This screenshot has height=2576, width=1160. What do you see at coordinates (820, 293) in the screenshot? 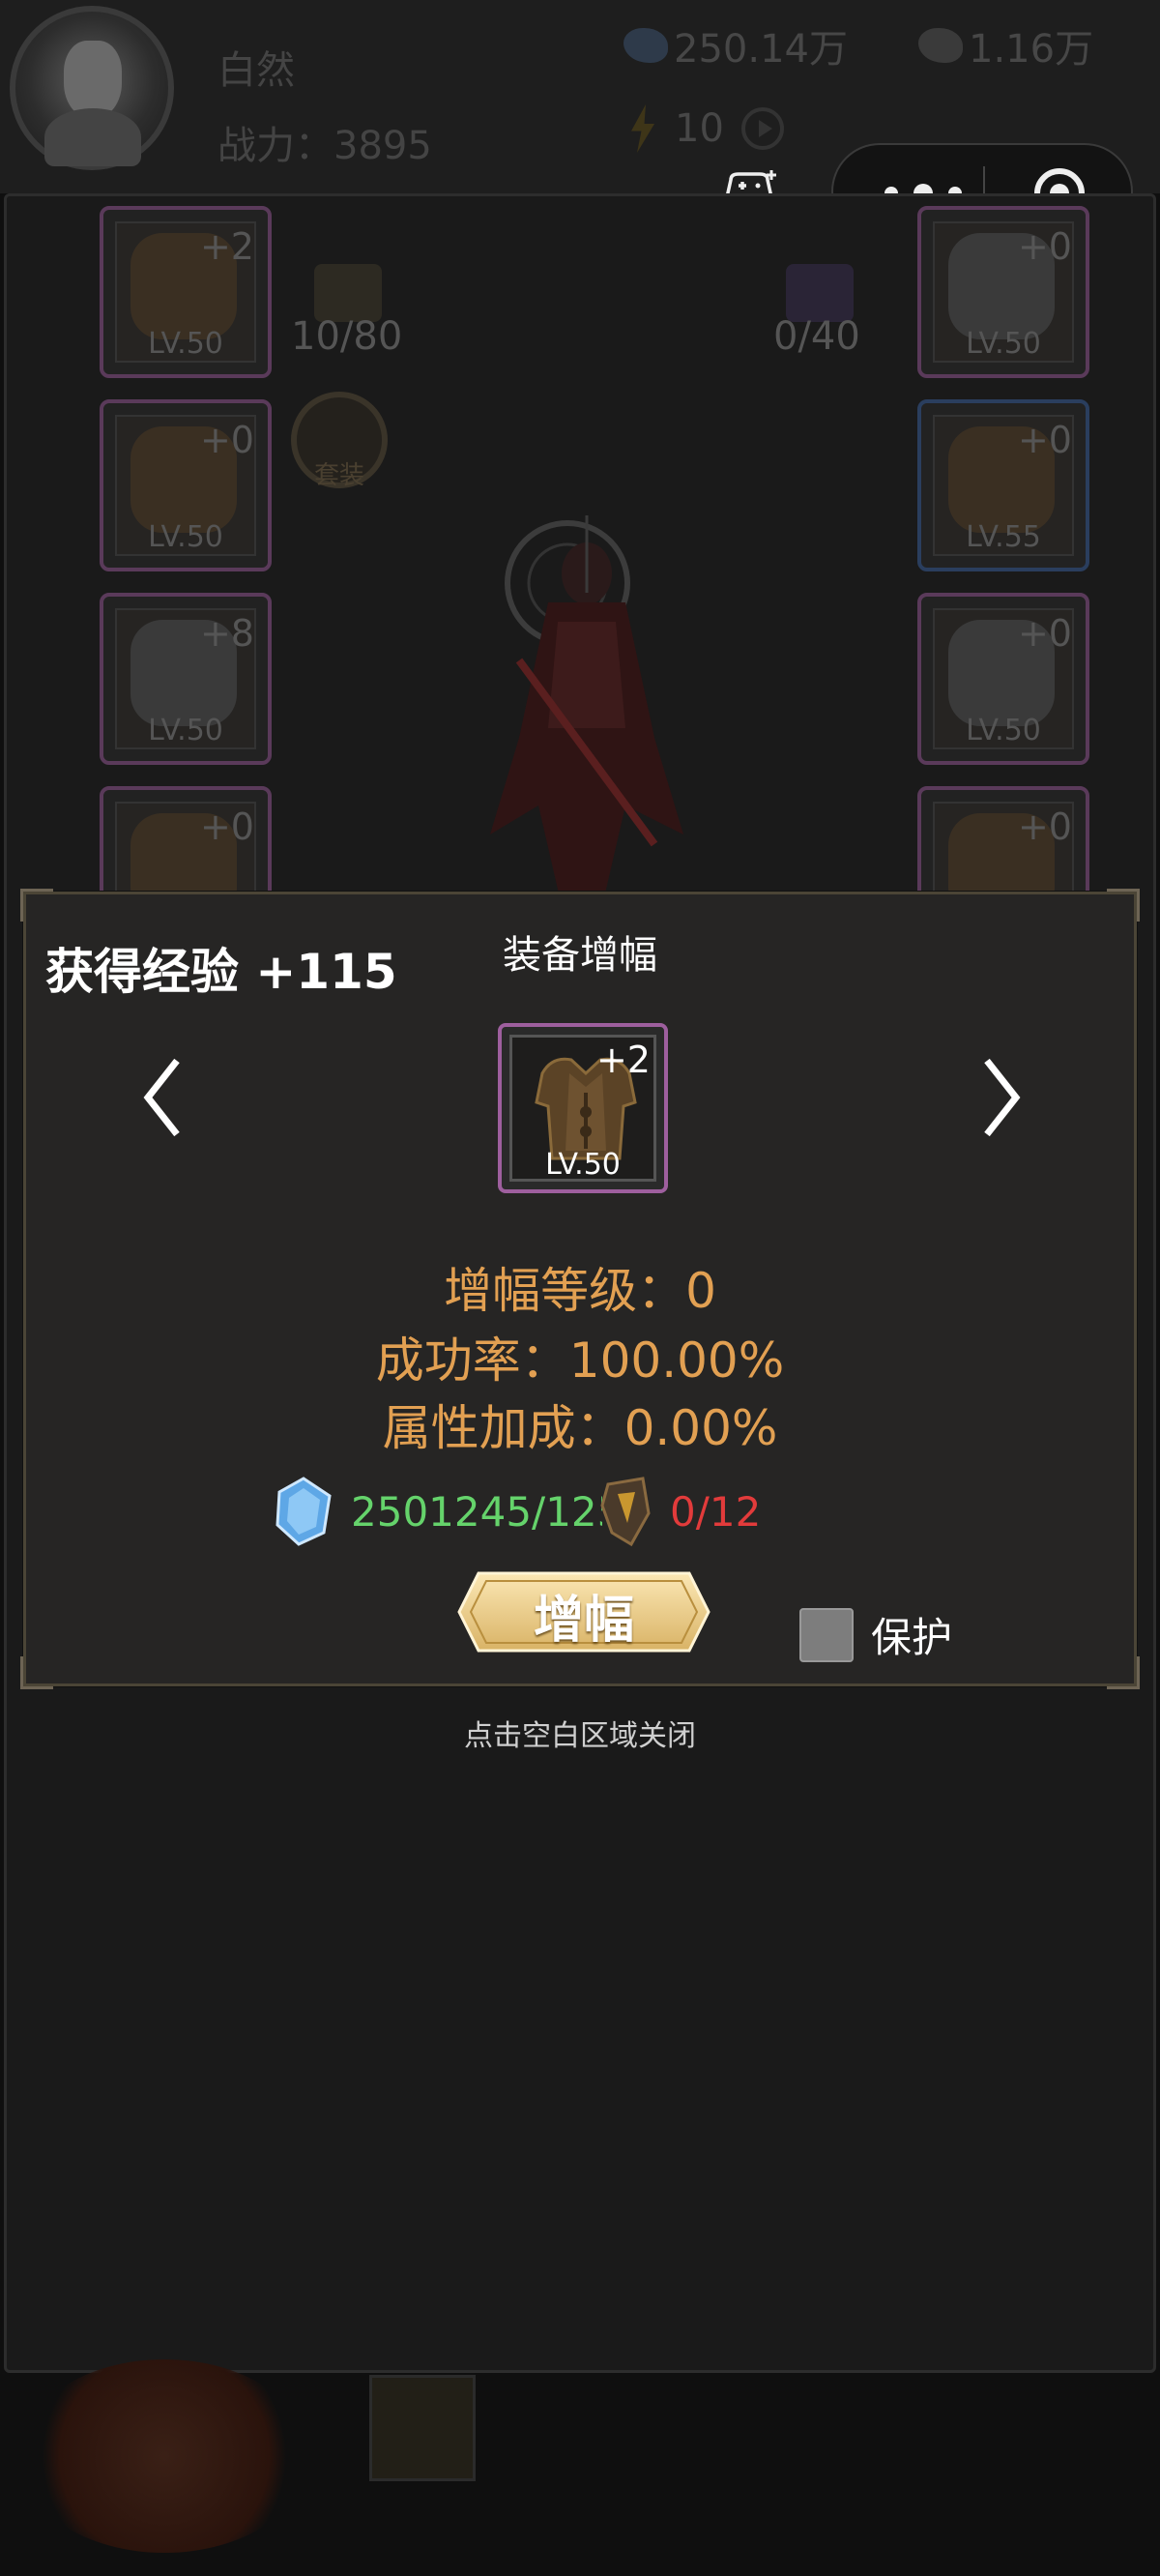
I see `gem-badge-icon` at bounding box center [820, 293].